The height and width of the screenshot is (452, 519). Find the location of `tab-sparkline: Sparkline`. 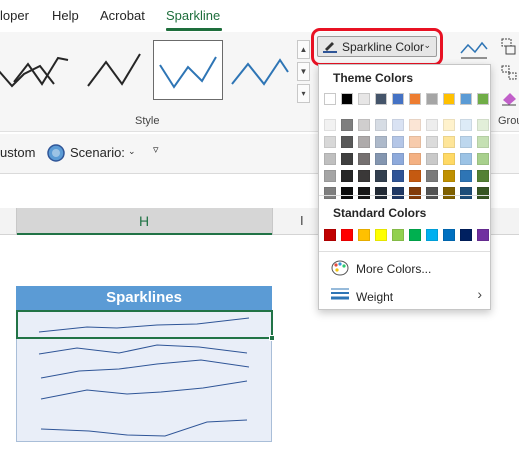

tab-sparkline: Sparkline is located at coordinates (193, 15).